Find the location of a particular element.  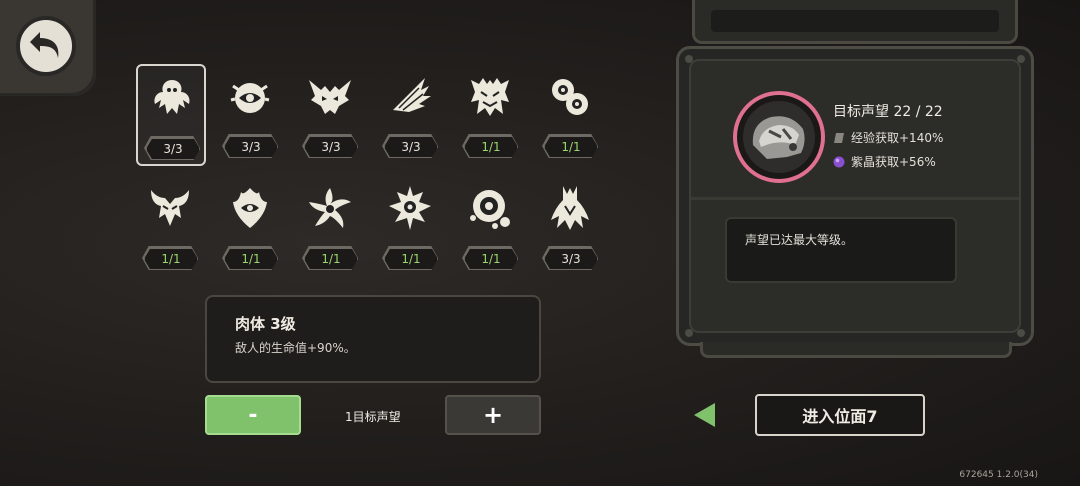

modifier-info-panel: 肉体 3级 敌人的生命值+90%。 is located at coordinates (373, 339).